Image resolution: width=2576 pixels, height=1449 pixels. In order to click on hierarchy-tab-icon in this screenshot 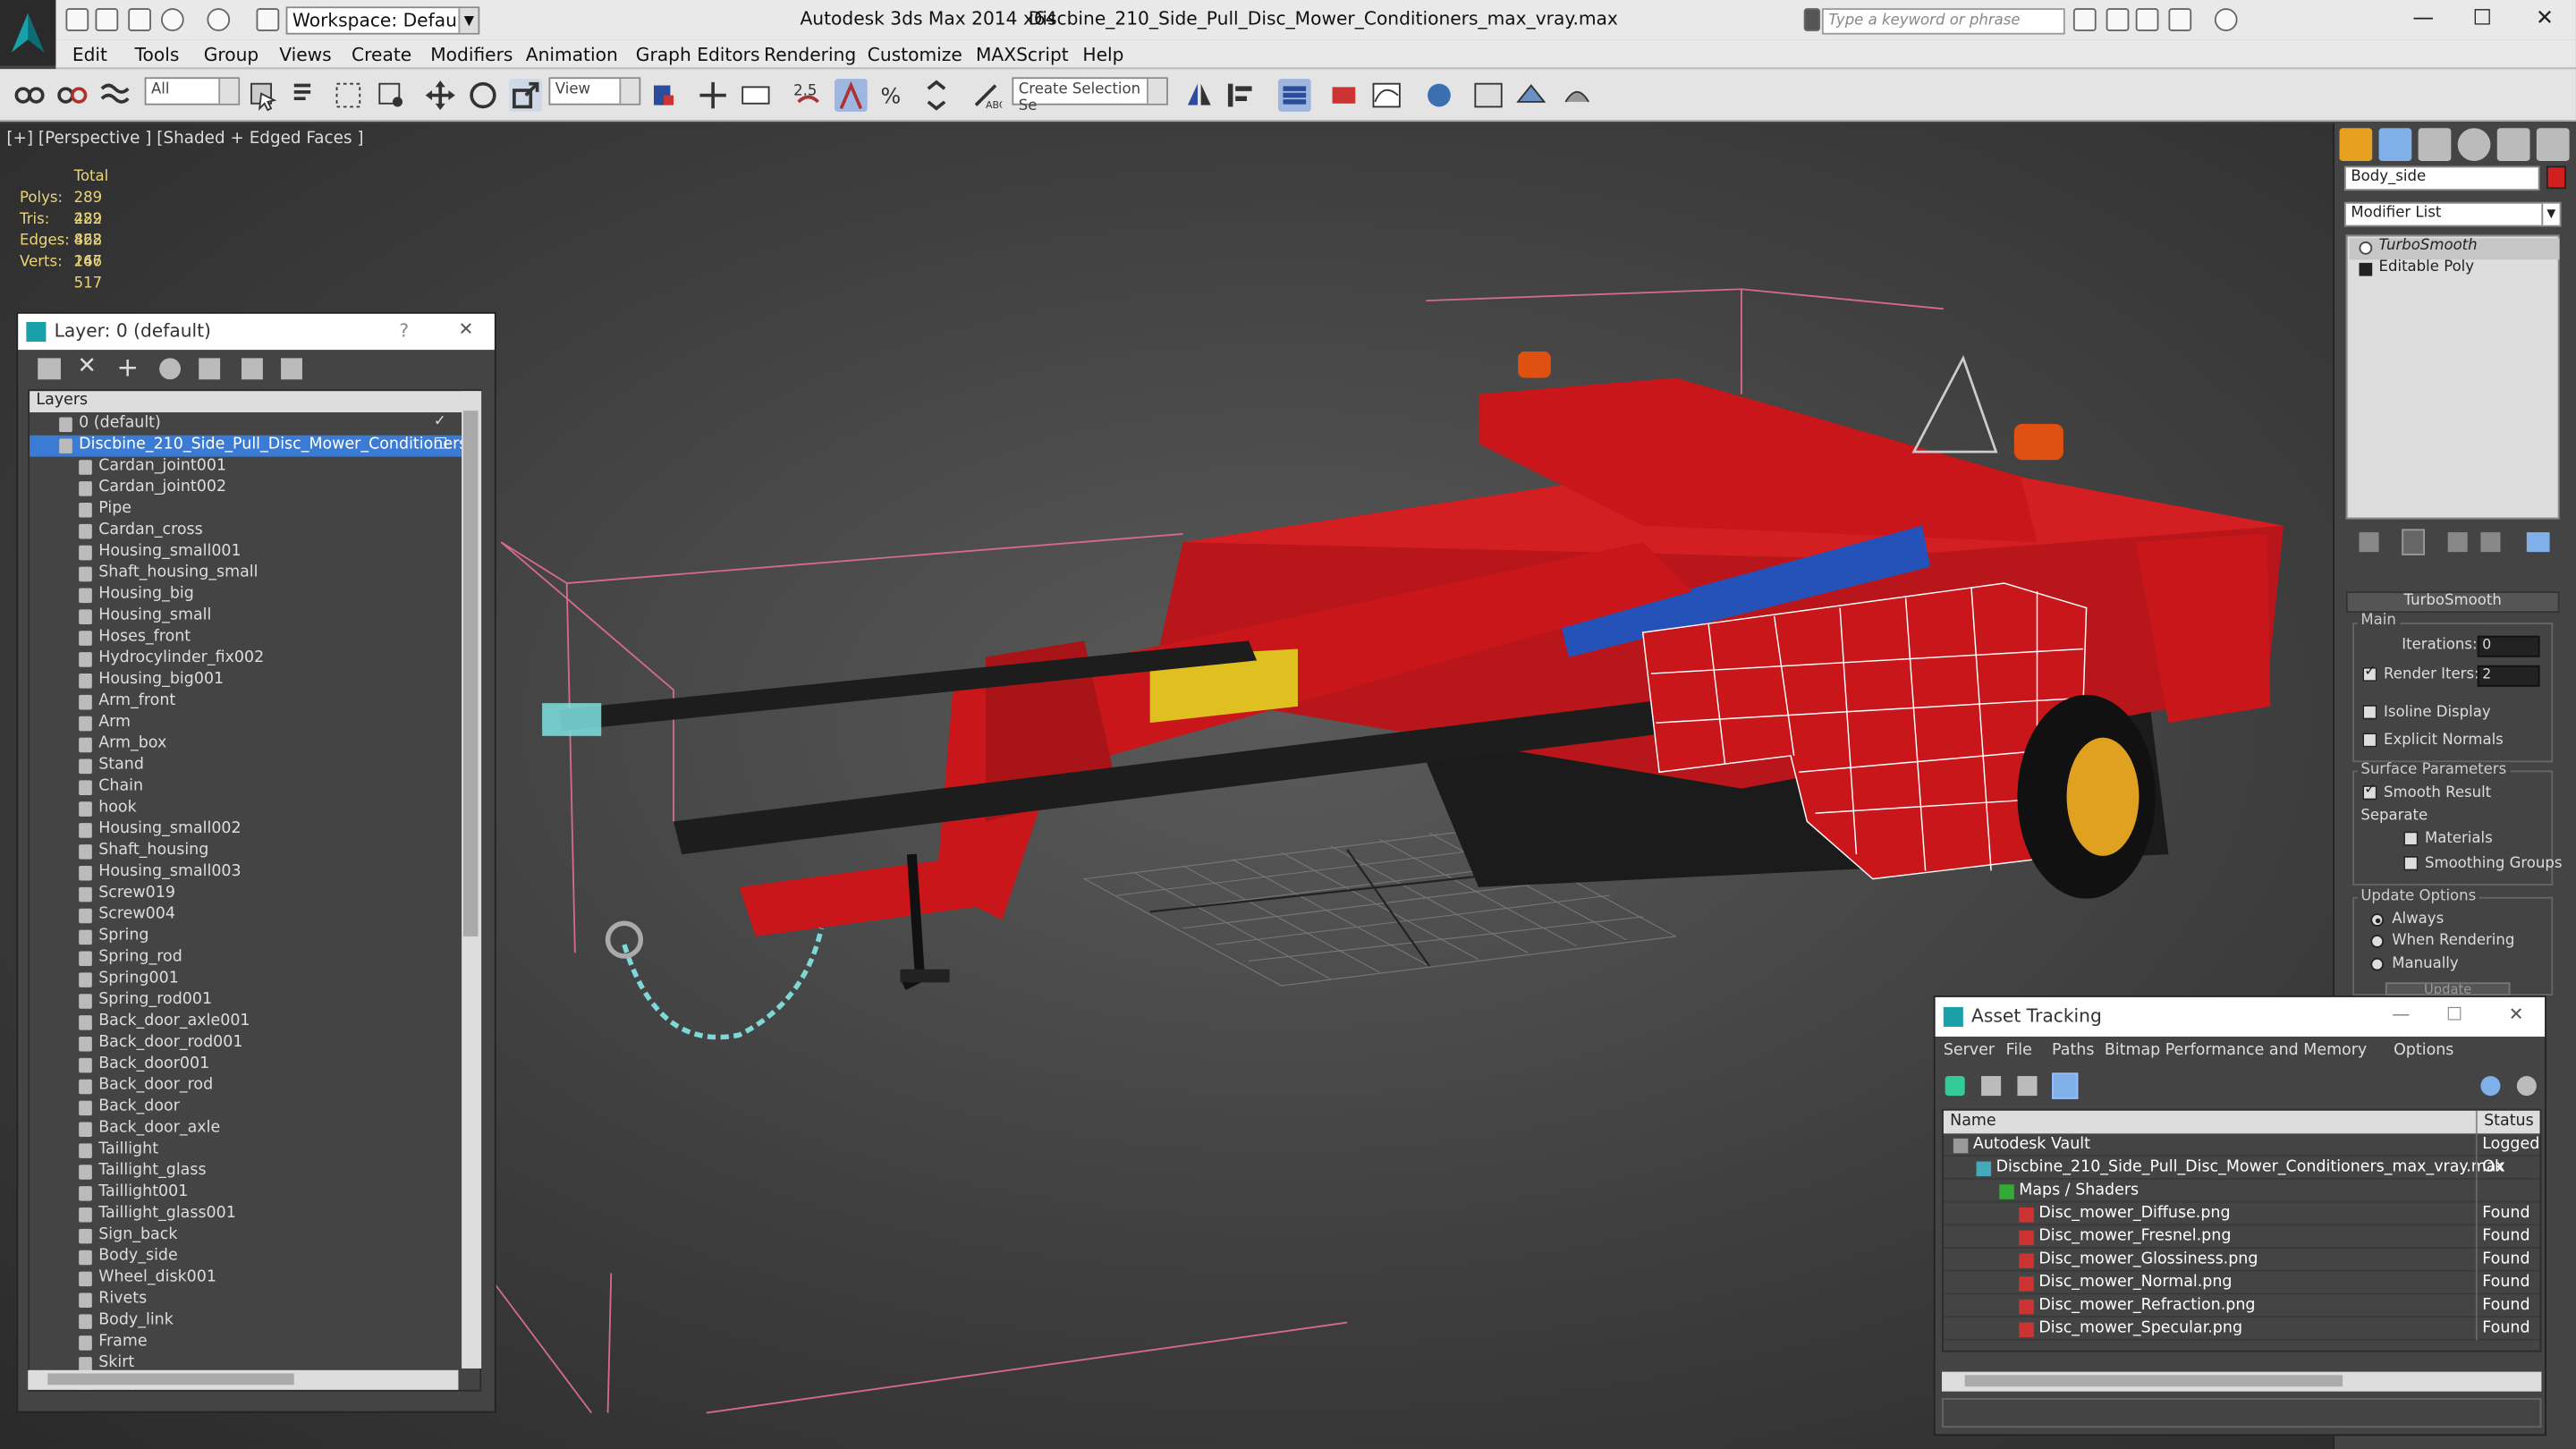, I will do `click(2435, 144)`.